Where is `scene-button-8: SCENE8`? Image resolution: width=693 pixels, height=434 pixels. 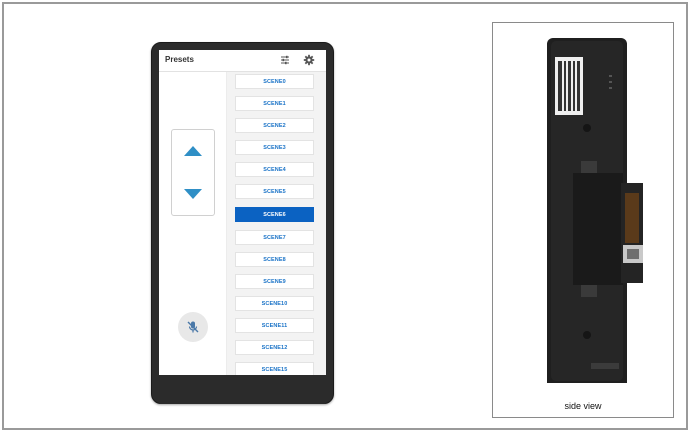
scene-button-8: SCENE8 is located at coordinates (274, 259).